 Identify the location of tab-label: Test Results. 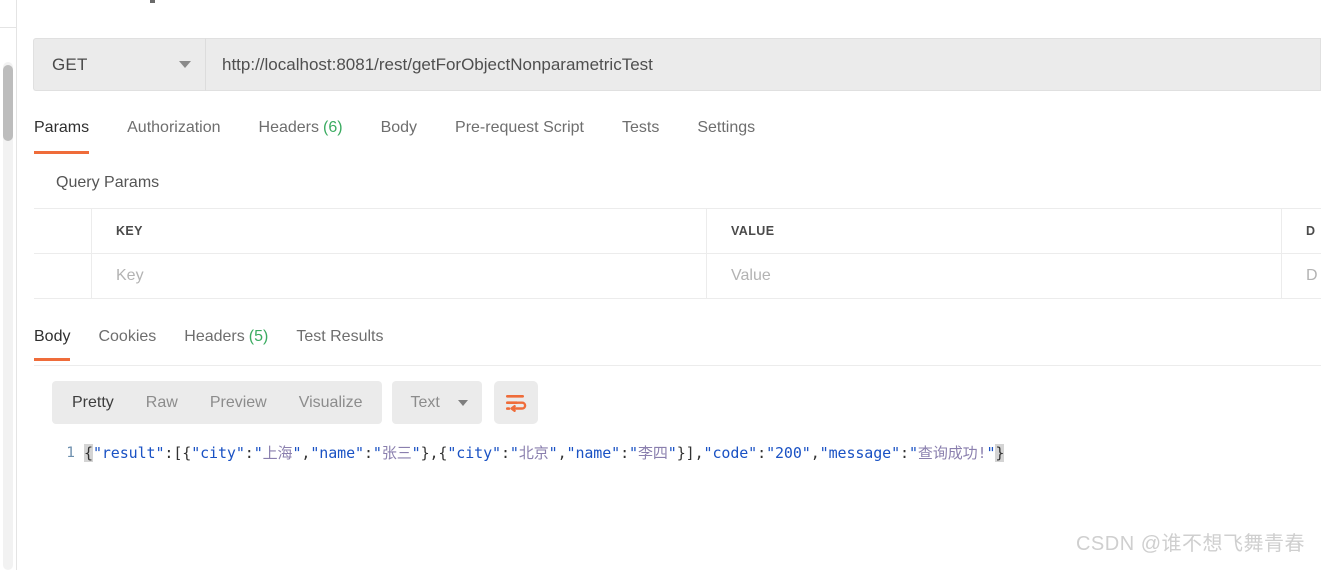
(340, 336).